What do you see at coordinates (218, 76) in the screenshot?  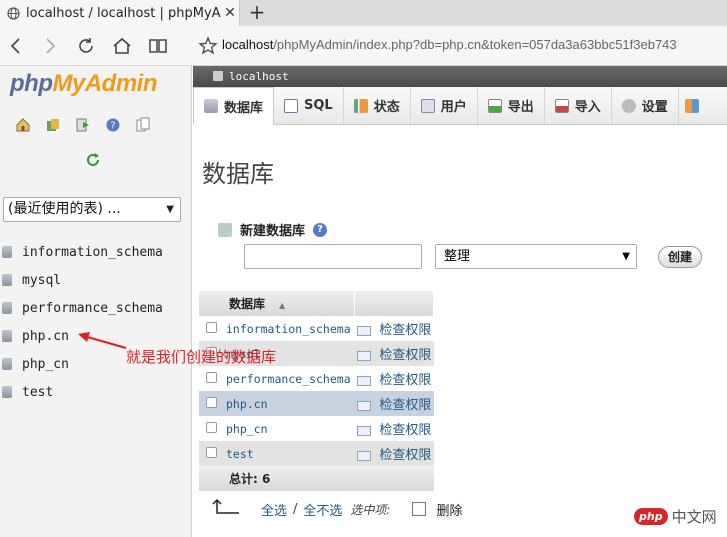 I see `server-icon` at bounding box center [218, 76].